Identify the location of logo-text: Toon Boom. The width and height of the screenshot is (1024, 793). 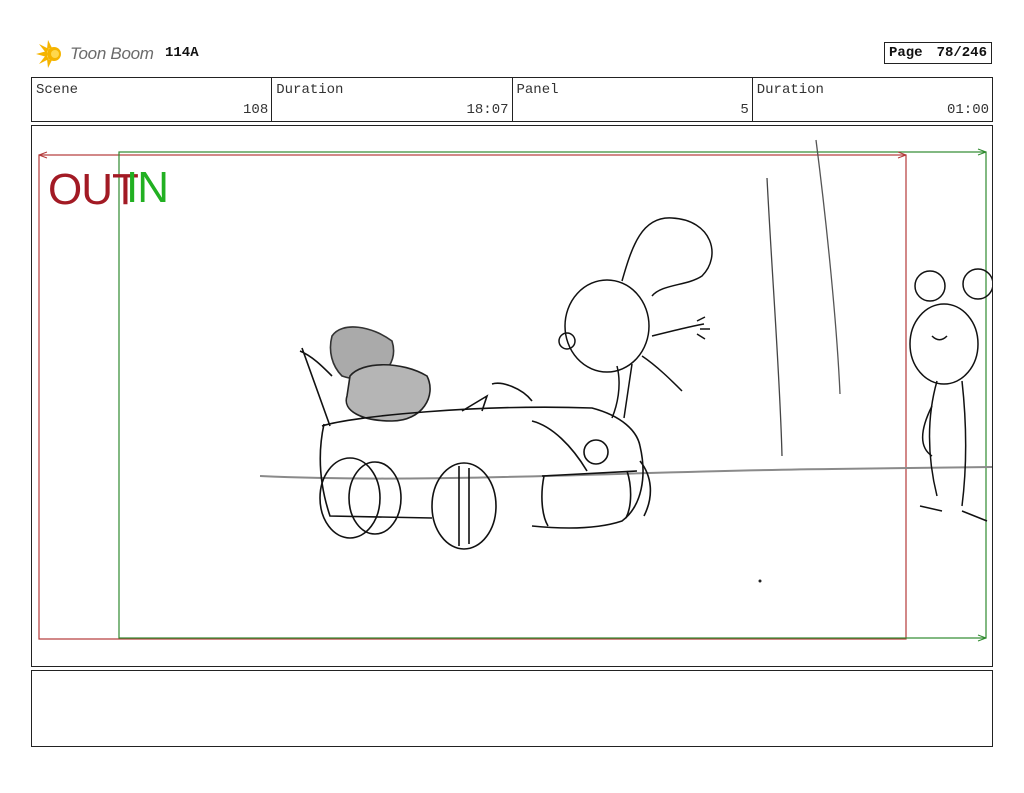
(112, 53).